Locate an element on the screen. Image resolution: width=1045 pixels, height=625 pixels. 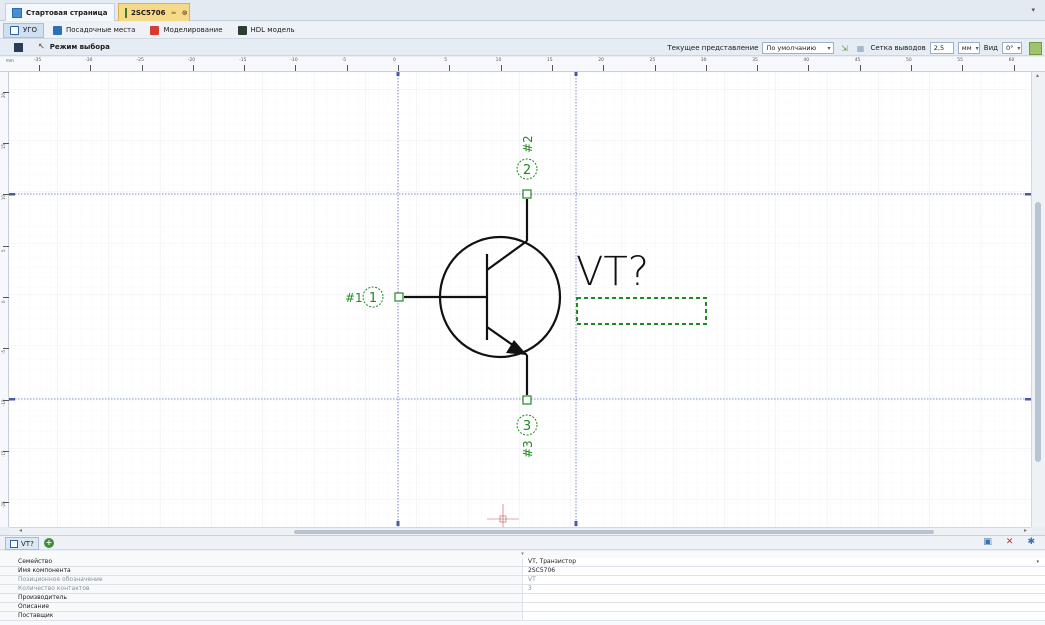
ruler-y-tick-label: 10 is located at coordinates (3, 198).